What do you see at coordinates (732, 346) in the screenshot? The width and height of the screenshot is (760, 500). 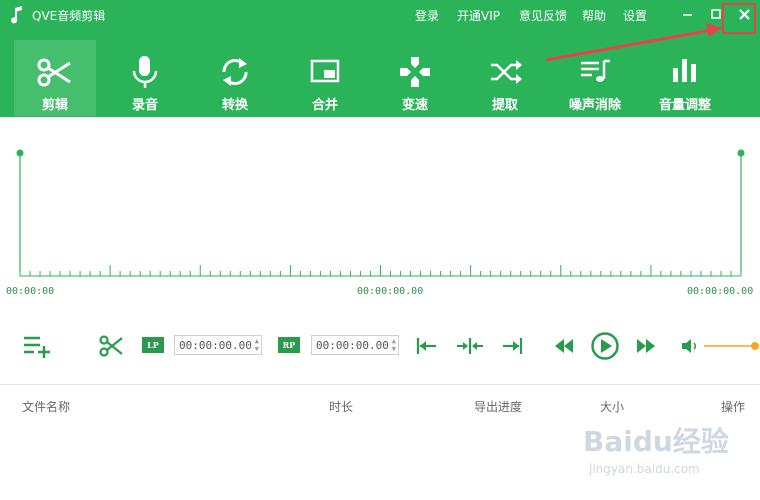 I see `volume-slider` at bounding box center [732, 346].